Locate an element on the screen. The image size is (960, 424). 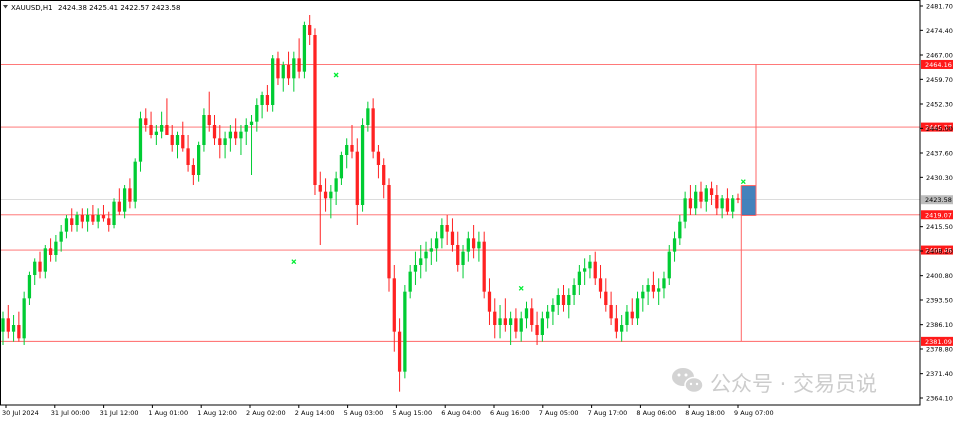
y-tick-label: 2430.30 is located at coordinates (939, 178).